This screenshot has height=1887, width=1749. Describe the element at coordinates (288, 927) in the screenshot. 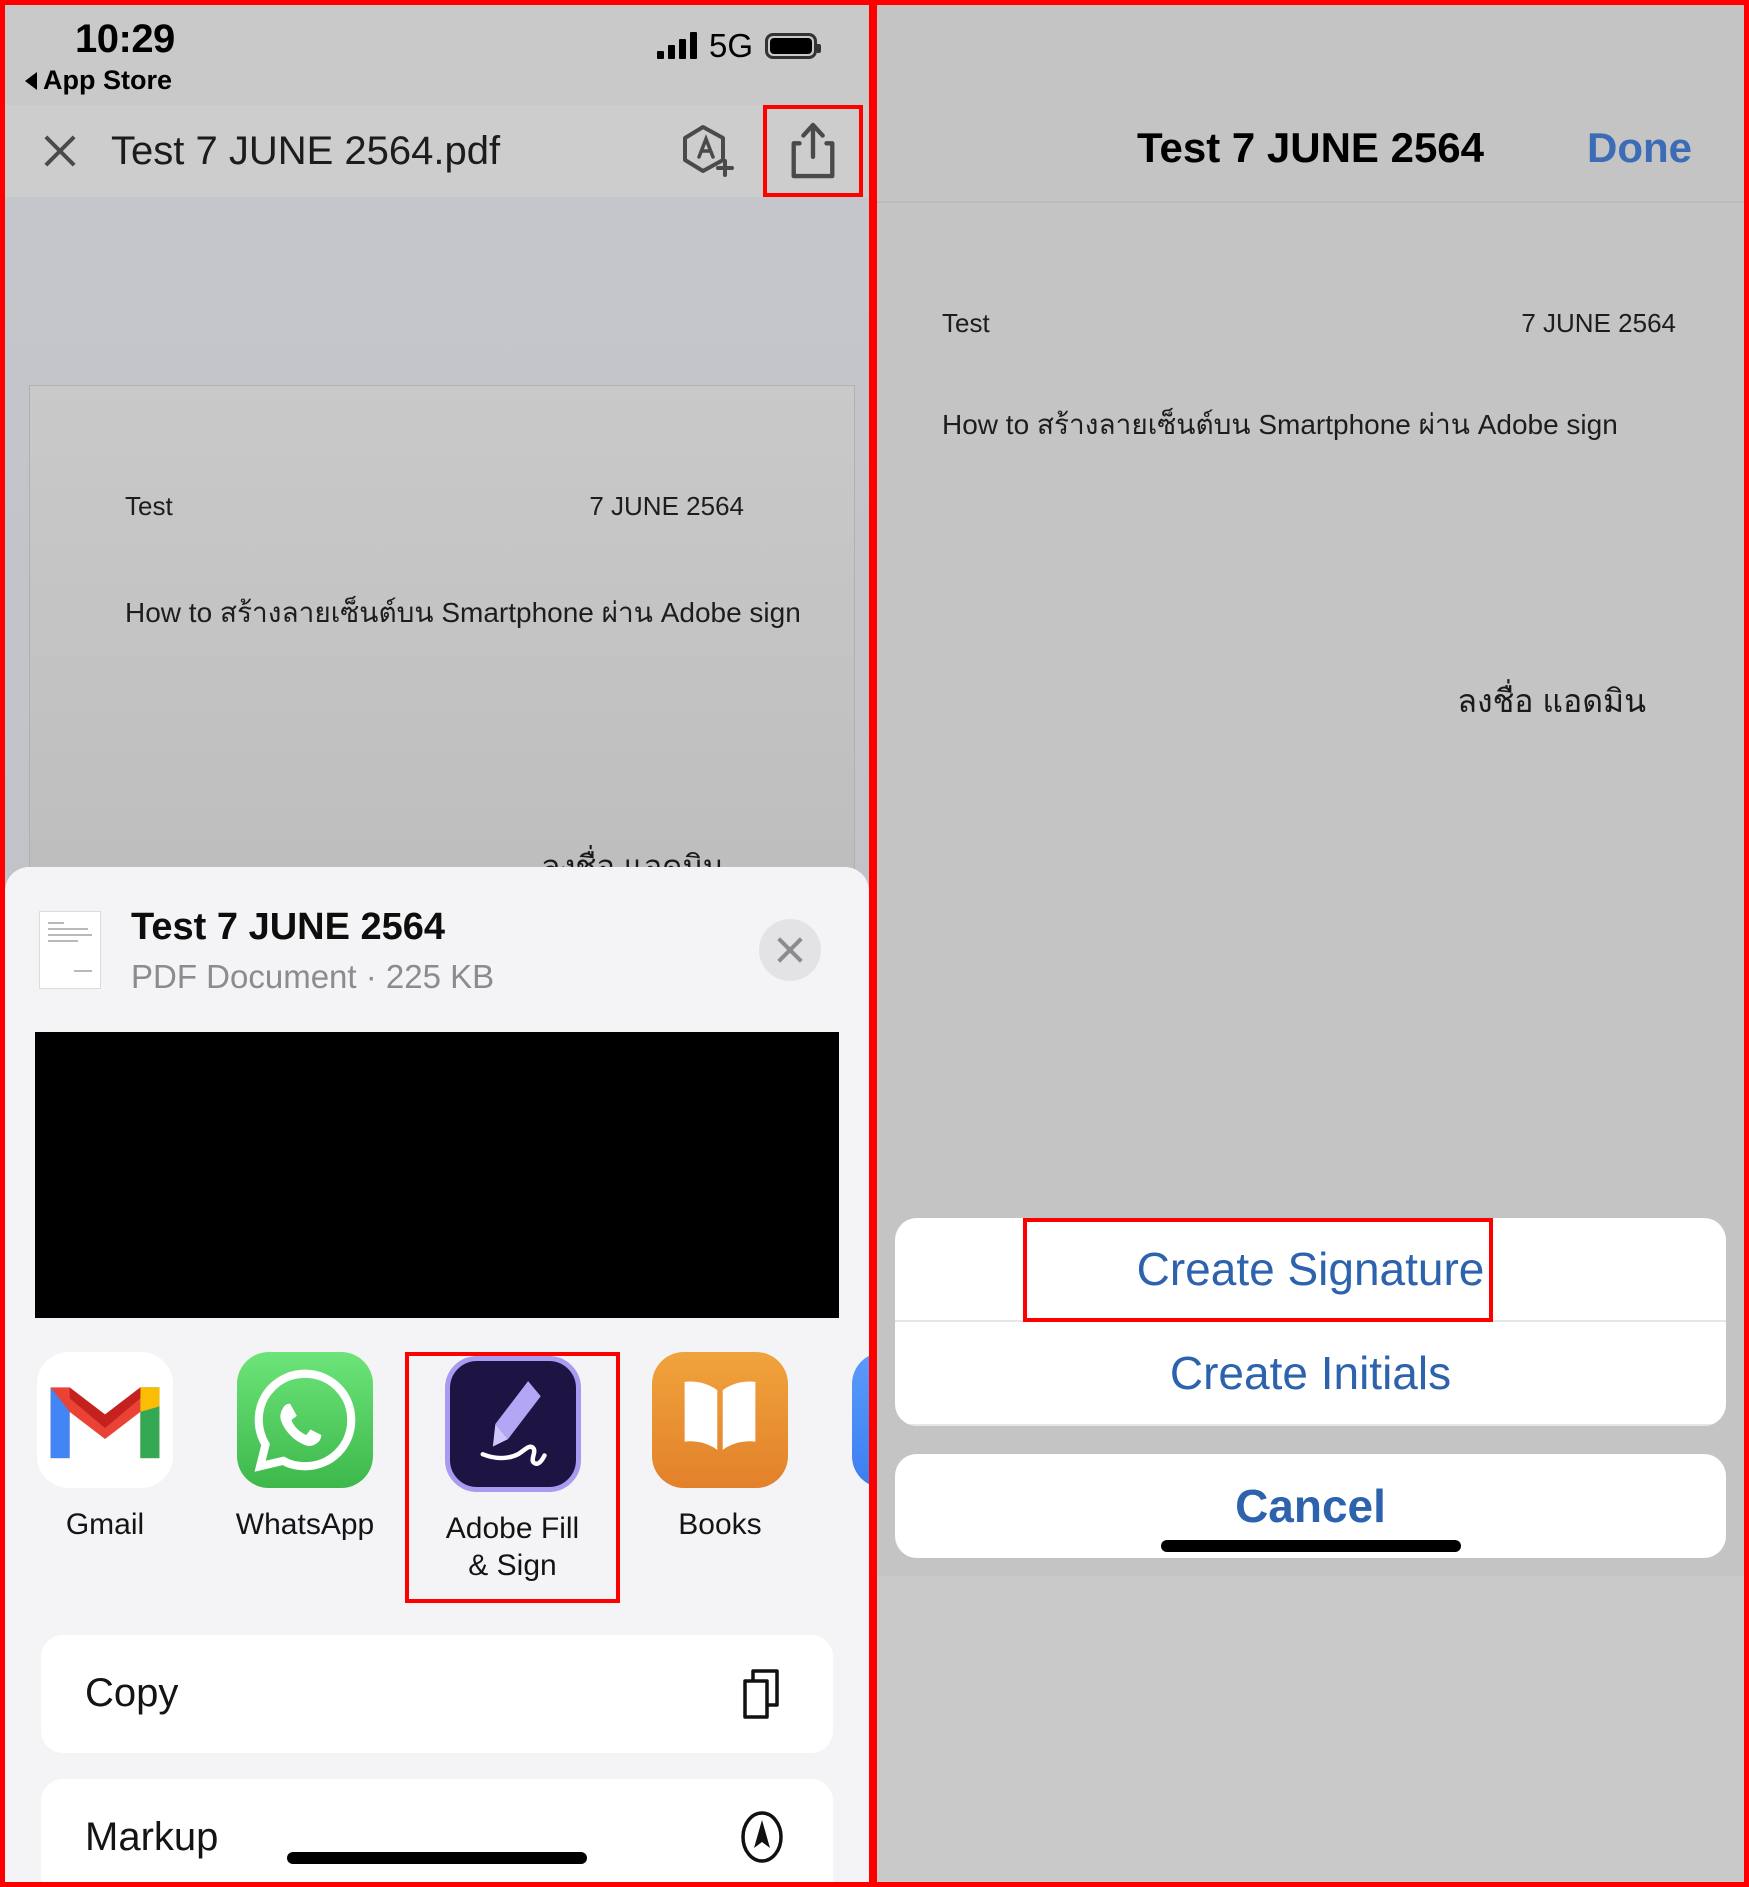

I see `share-file-title: Test 7 JUNE 2564` at that location.